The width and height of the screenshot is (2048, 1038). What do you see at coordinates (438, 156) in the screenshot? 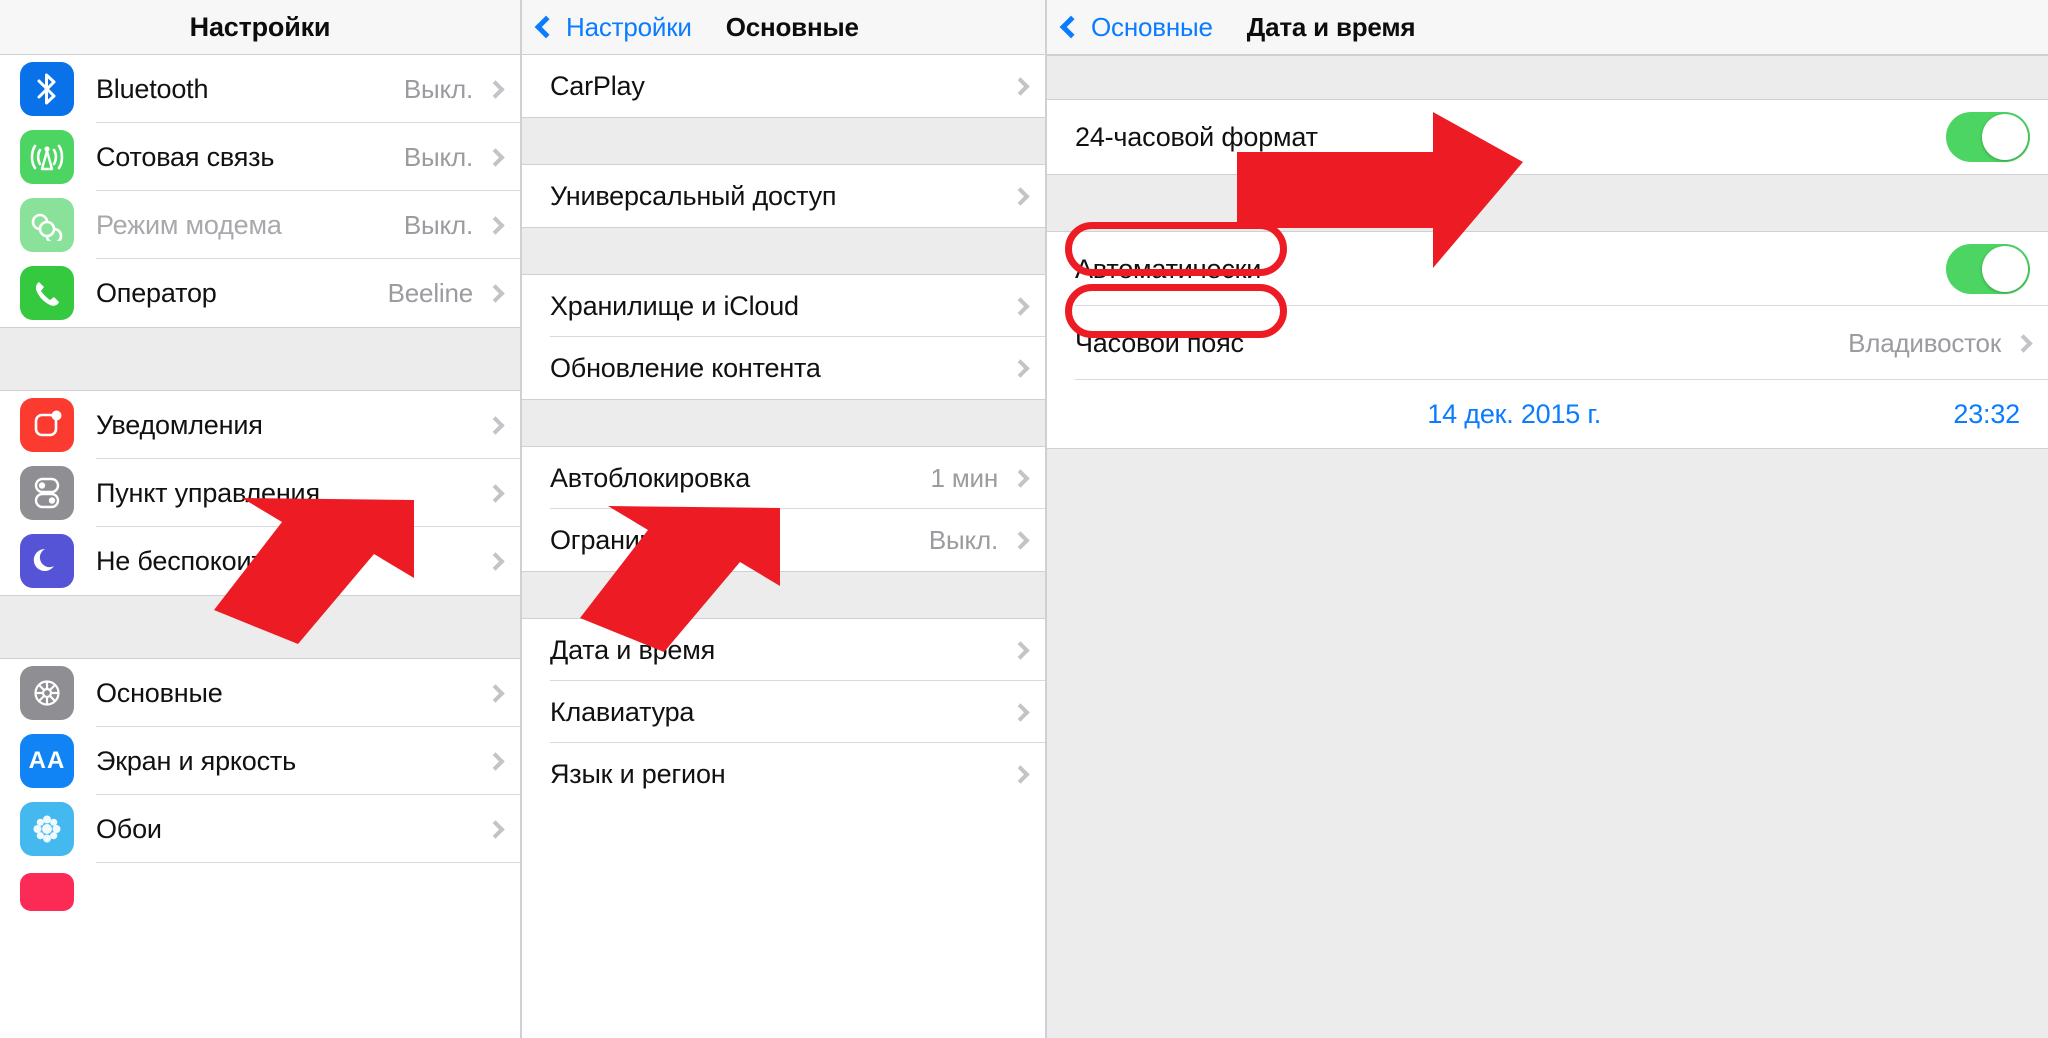
I see `sidebar-item-value: Выкл.` at bounding box center [438, 156].